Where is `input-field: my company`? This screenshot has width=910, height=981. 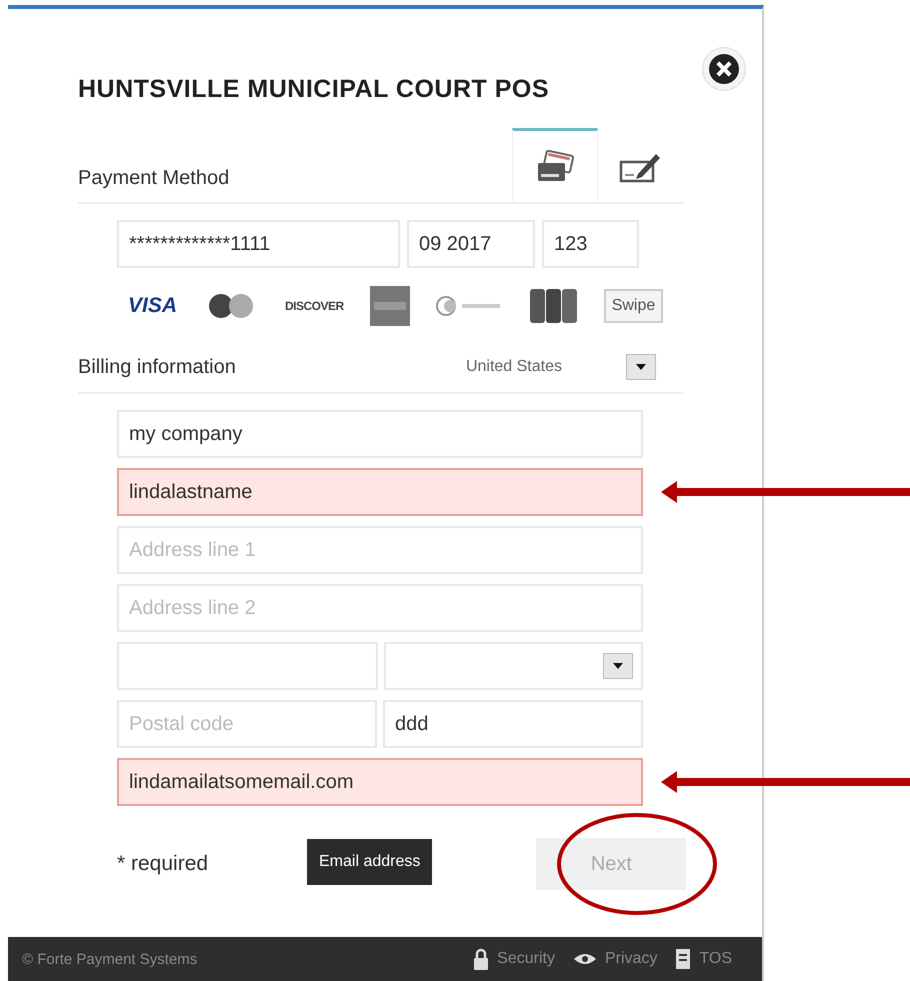 input-field: my company is located at coordinates (380, 434).